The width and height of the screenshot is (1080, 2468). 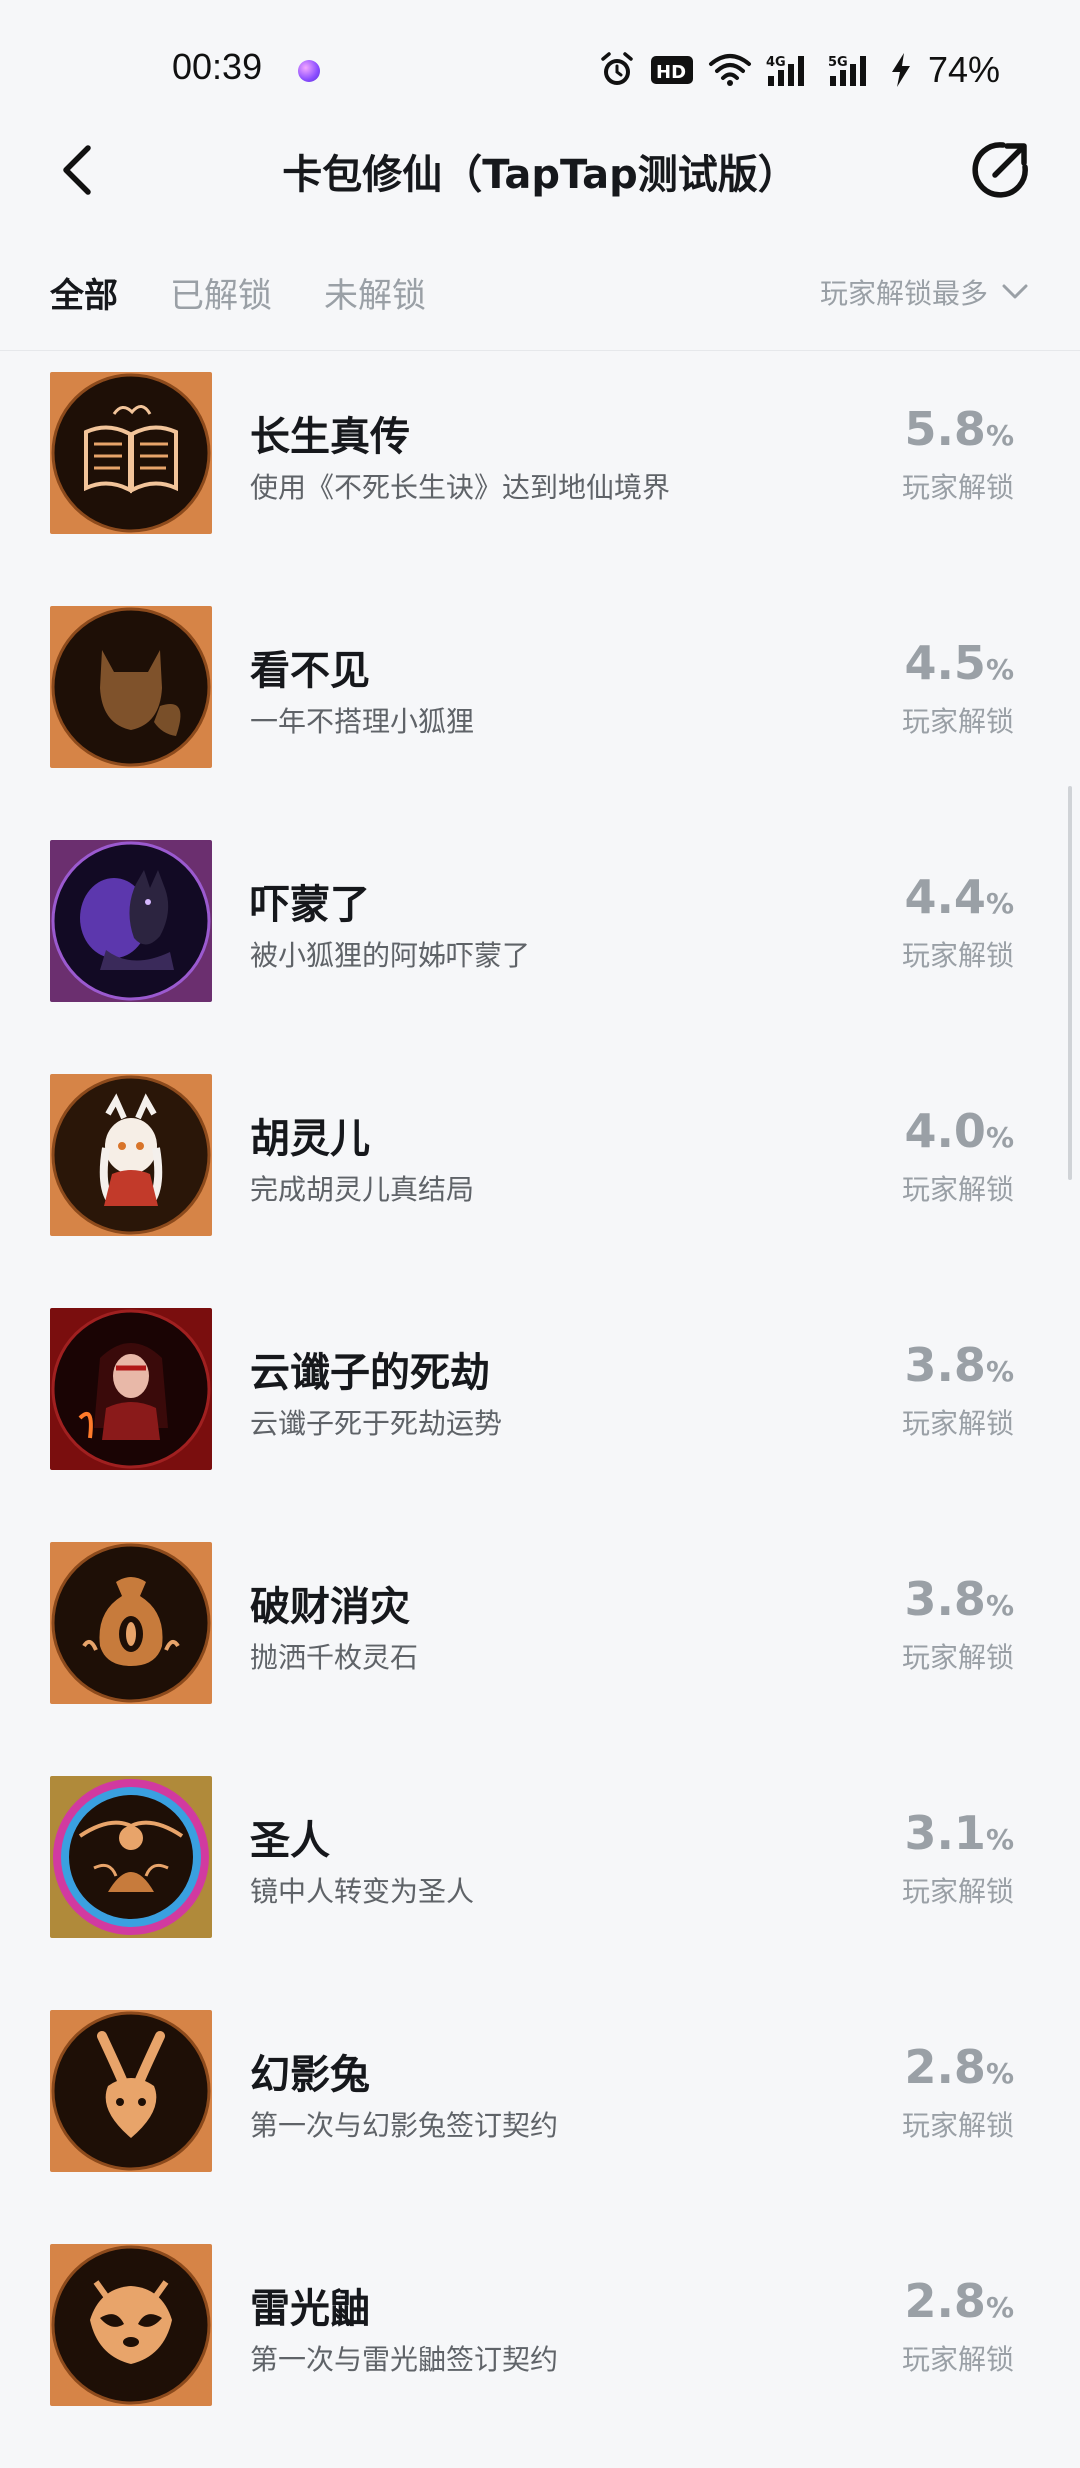 I want to click on achievement-title: 幻影兔, so click(x=310, y=2075).